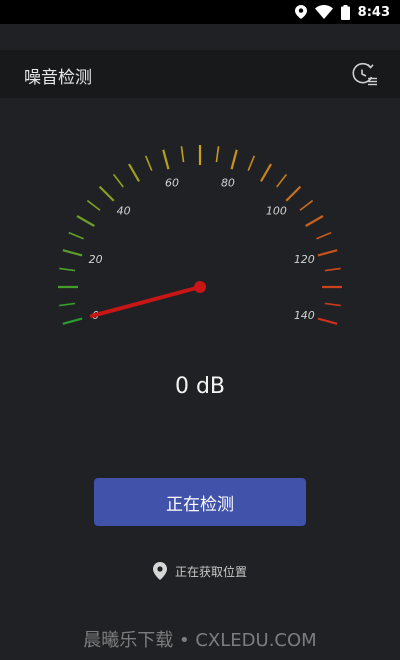 The width and height of the screenshot is (400, 660). Describe the element at coordinates (200, 12) in the screenshot. I see `status-bar: 8:43` at that location.